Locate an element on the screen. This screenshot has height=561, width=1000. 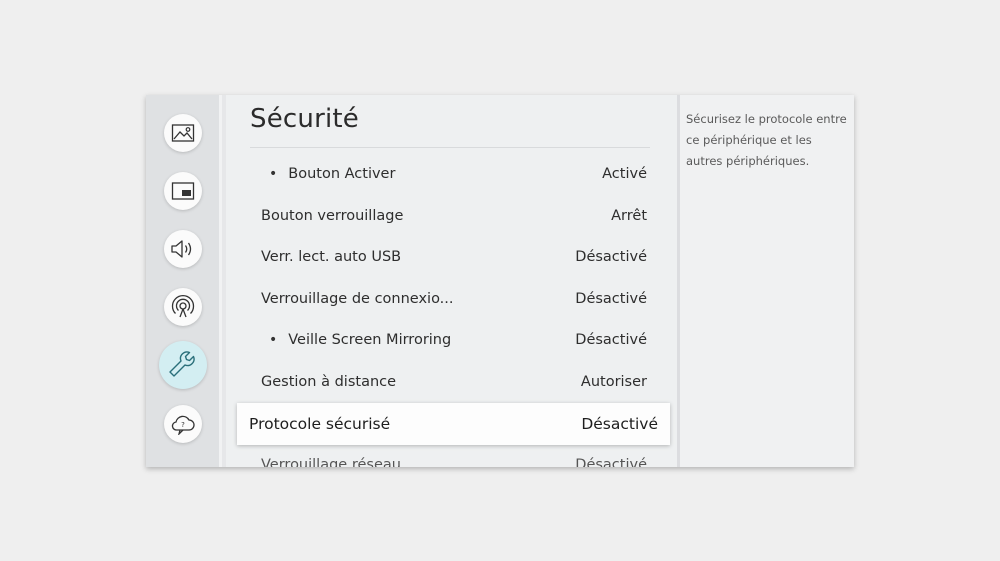
row-value: Autoriser is located at coordinates (613, 382).